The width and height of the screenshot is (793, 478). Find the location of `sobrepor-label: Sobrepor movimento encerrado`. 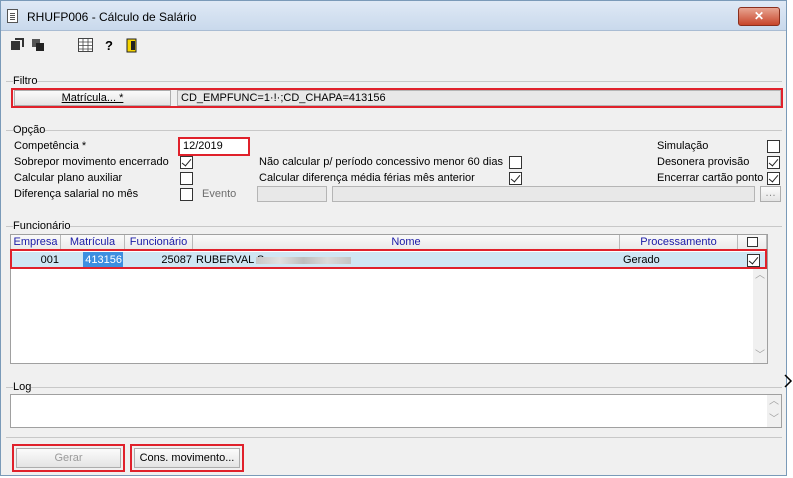

sobrepor-label: Sobrepor movimento encerrado is located at coordinates (91, 162).